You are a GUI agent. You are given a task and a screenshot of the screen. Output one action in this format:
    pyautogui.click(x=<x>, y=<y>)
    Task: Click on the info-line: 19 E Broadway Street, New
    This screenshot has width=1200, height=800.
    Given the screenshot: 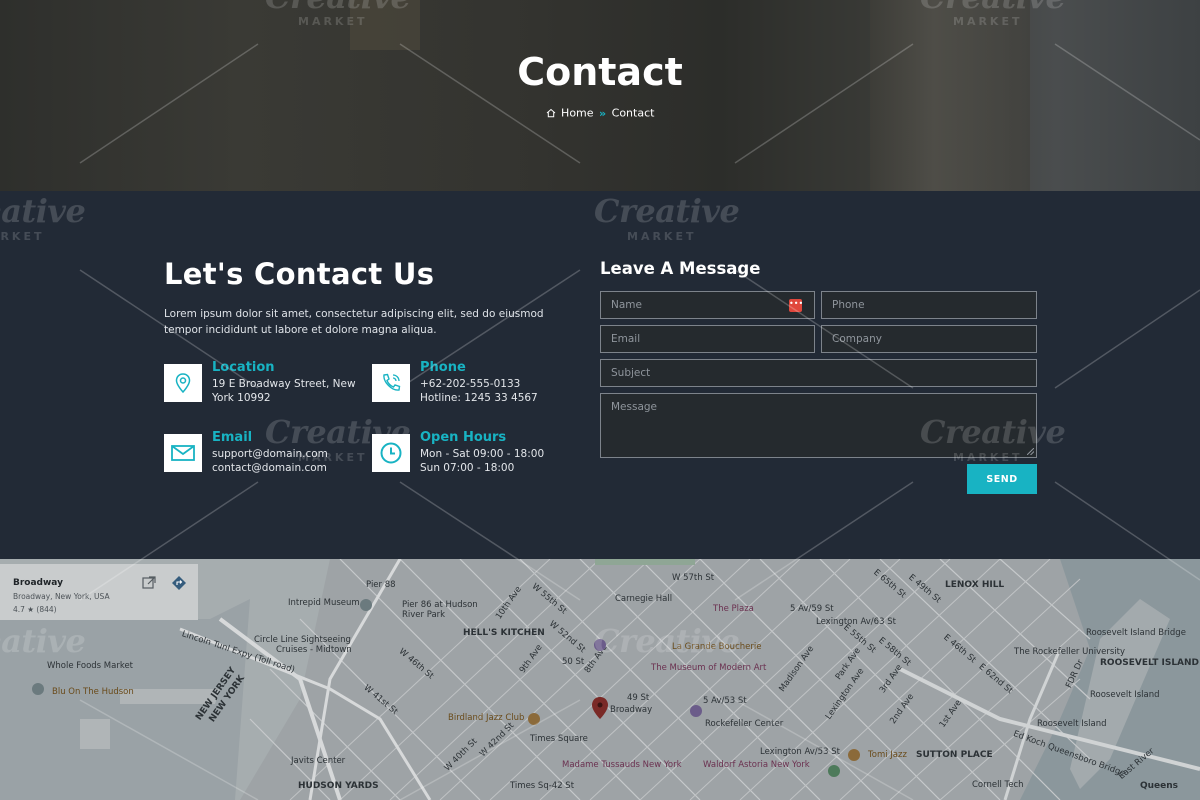 What is the action you would take?
    pyautogui.click(x=284, y=384)
    